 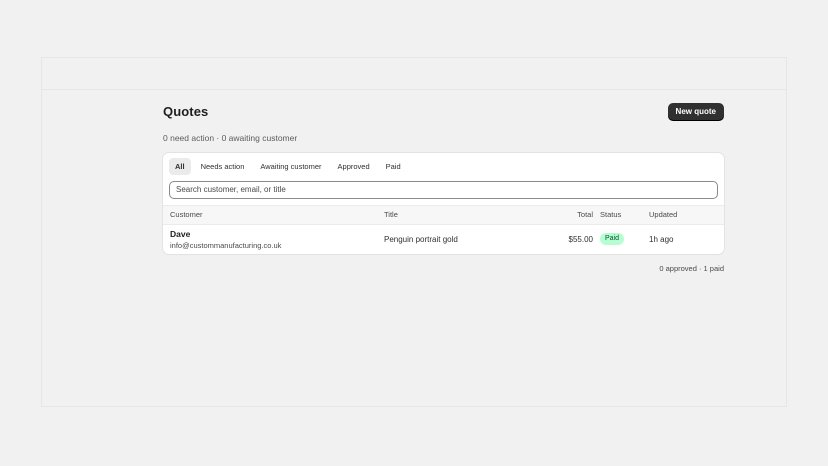 What do you see at coordinates (223, 166) in the screenshot?
I see `tab-needs-action: Needs action` at bounding box center [223, 166].